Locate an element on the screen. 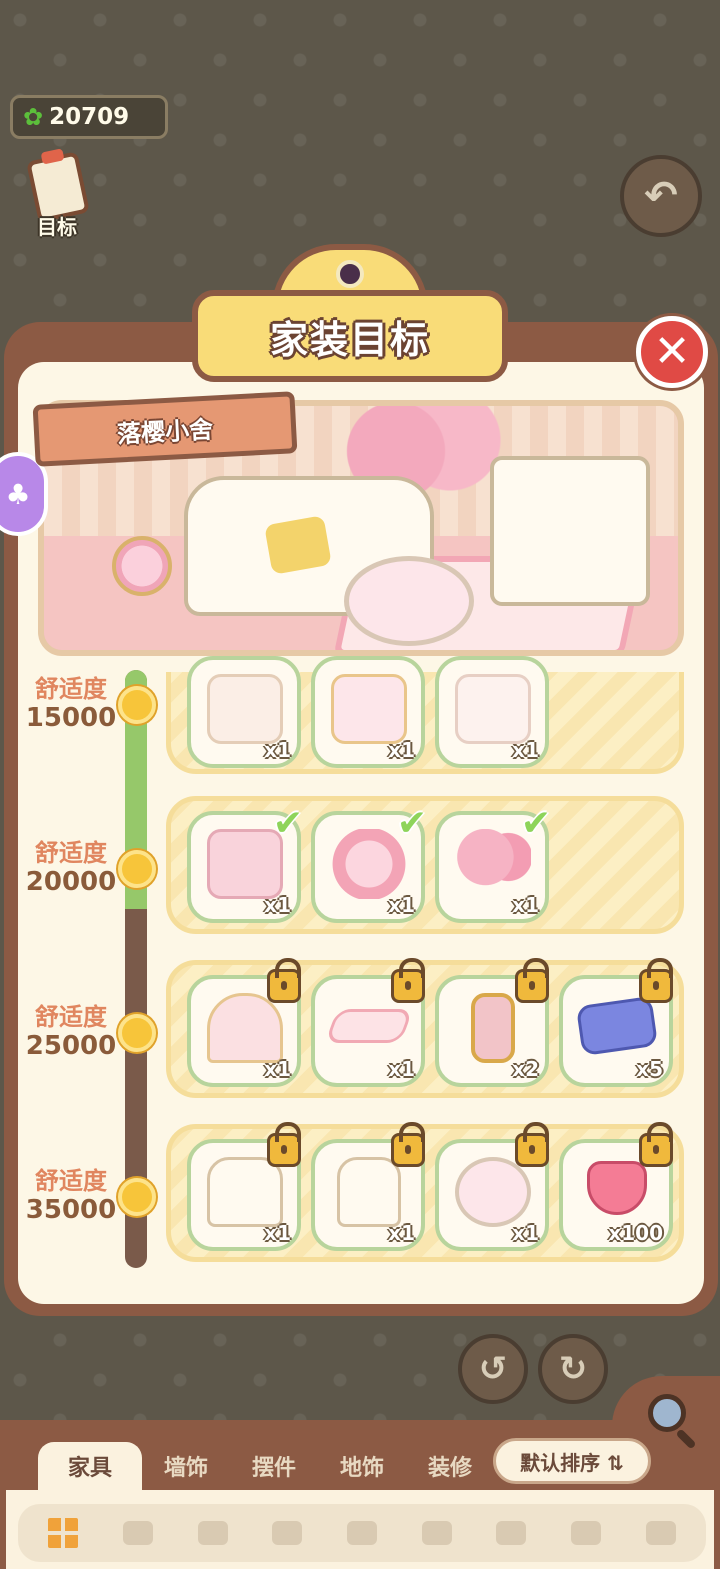  category-lamp-icon is located at coordinates (661, 1533).